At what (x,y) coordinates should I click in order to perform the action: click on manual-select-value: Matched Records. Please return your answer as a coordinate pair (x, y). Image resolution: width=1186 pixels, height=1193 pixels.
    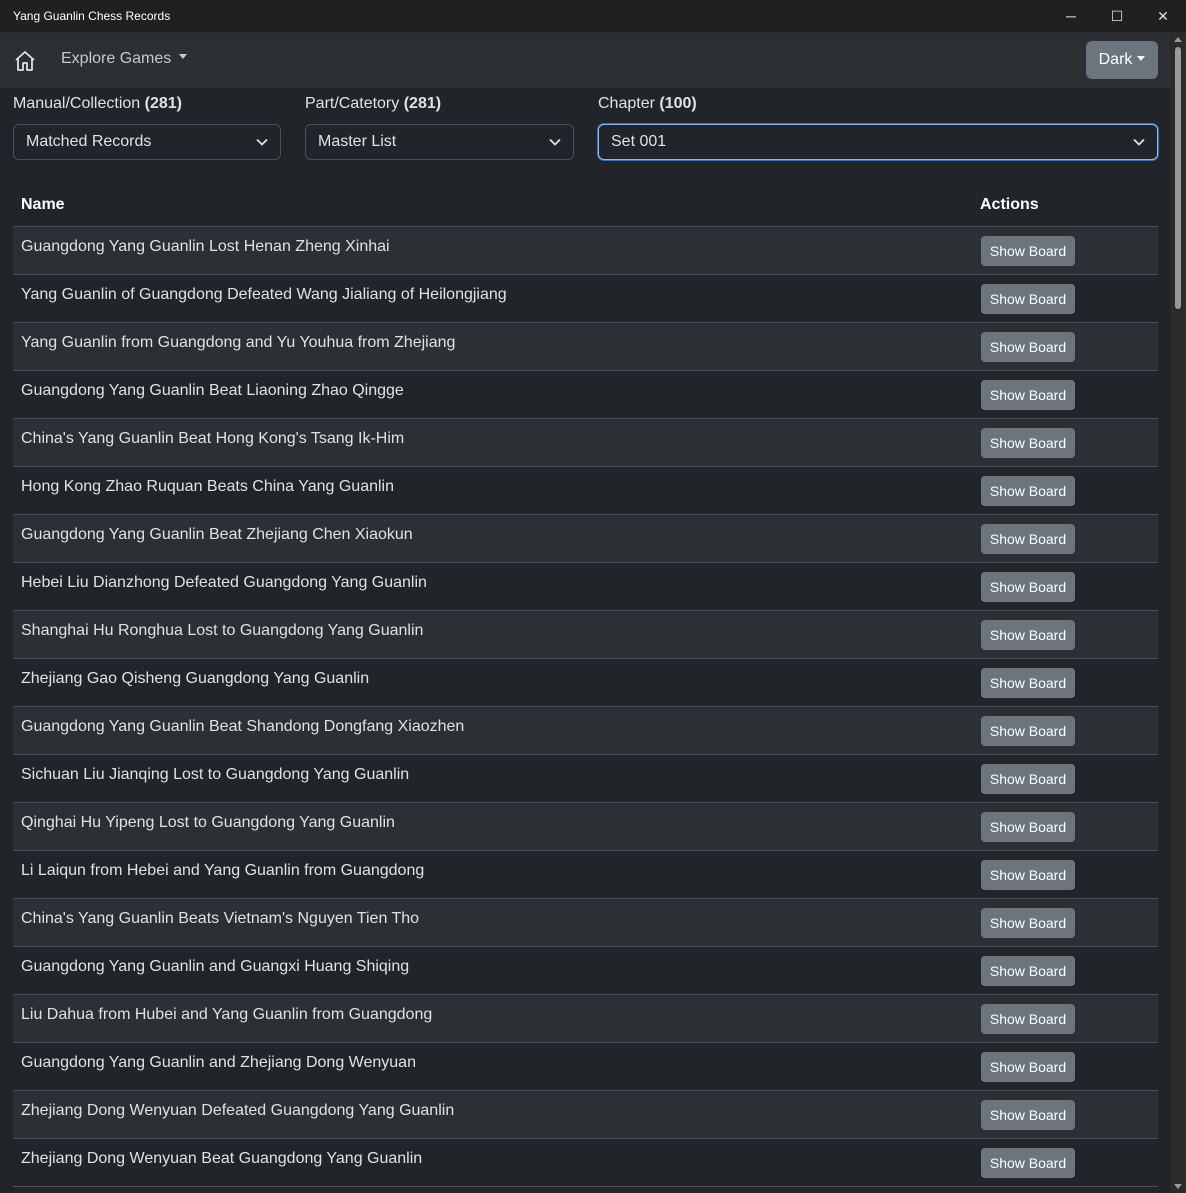
    Looking at the image, I should click on (89, 141).